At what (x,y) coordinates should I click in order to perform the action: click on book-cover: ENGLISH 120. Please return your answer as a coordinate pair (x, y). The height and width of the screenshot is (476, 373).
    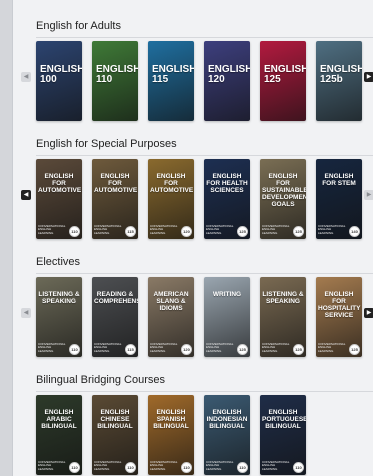
    Looking at the image, I should click on (227, 81).